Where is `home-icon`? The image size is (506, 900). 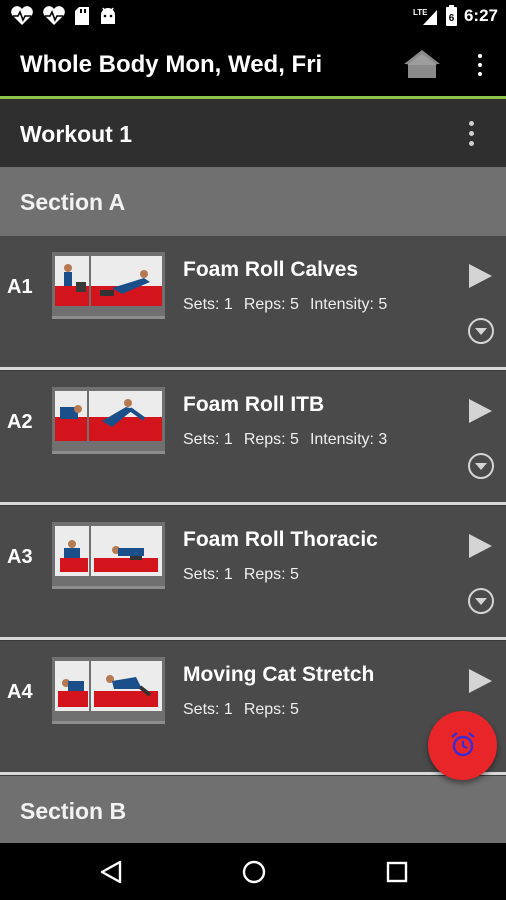 home-icon is located at coordinates (422, 64).